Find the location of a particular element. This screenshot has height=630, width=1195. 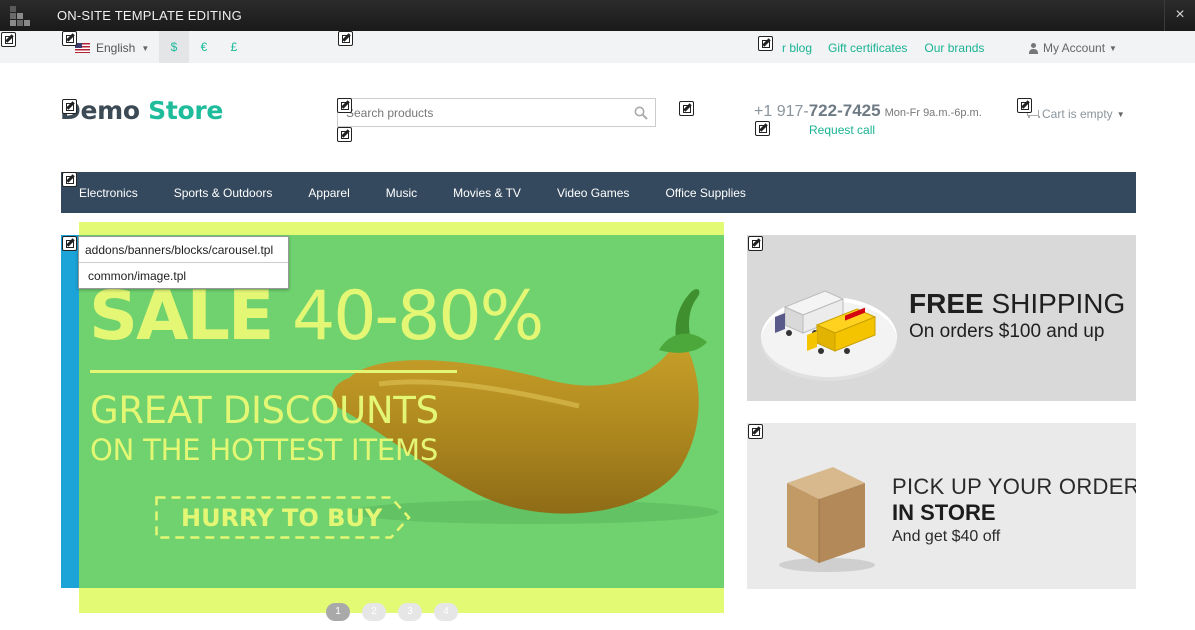

shipping-free: FREE is located at coordinates (946, 303).